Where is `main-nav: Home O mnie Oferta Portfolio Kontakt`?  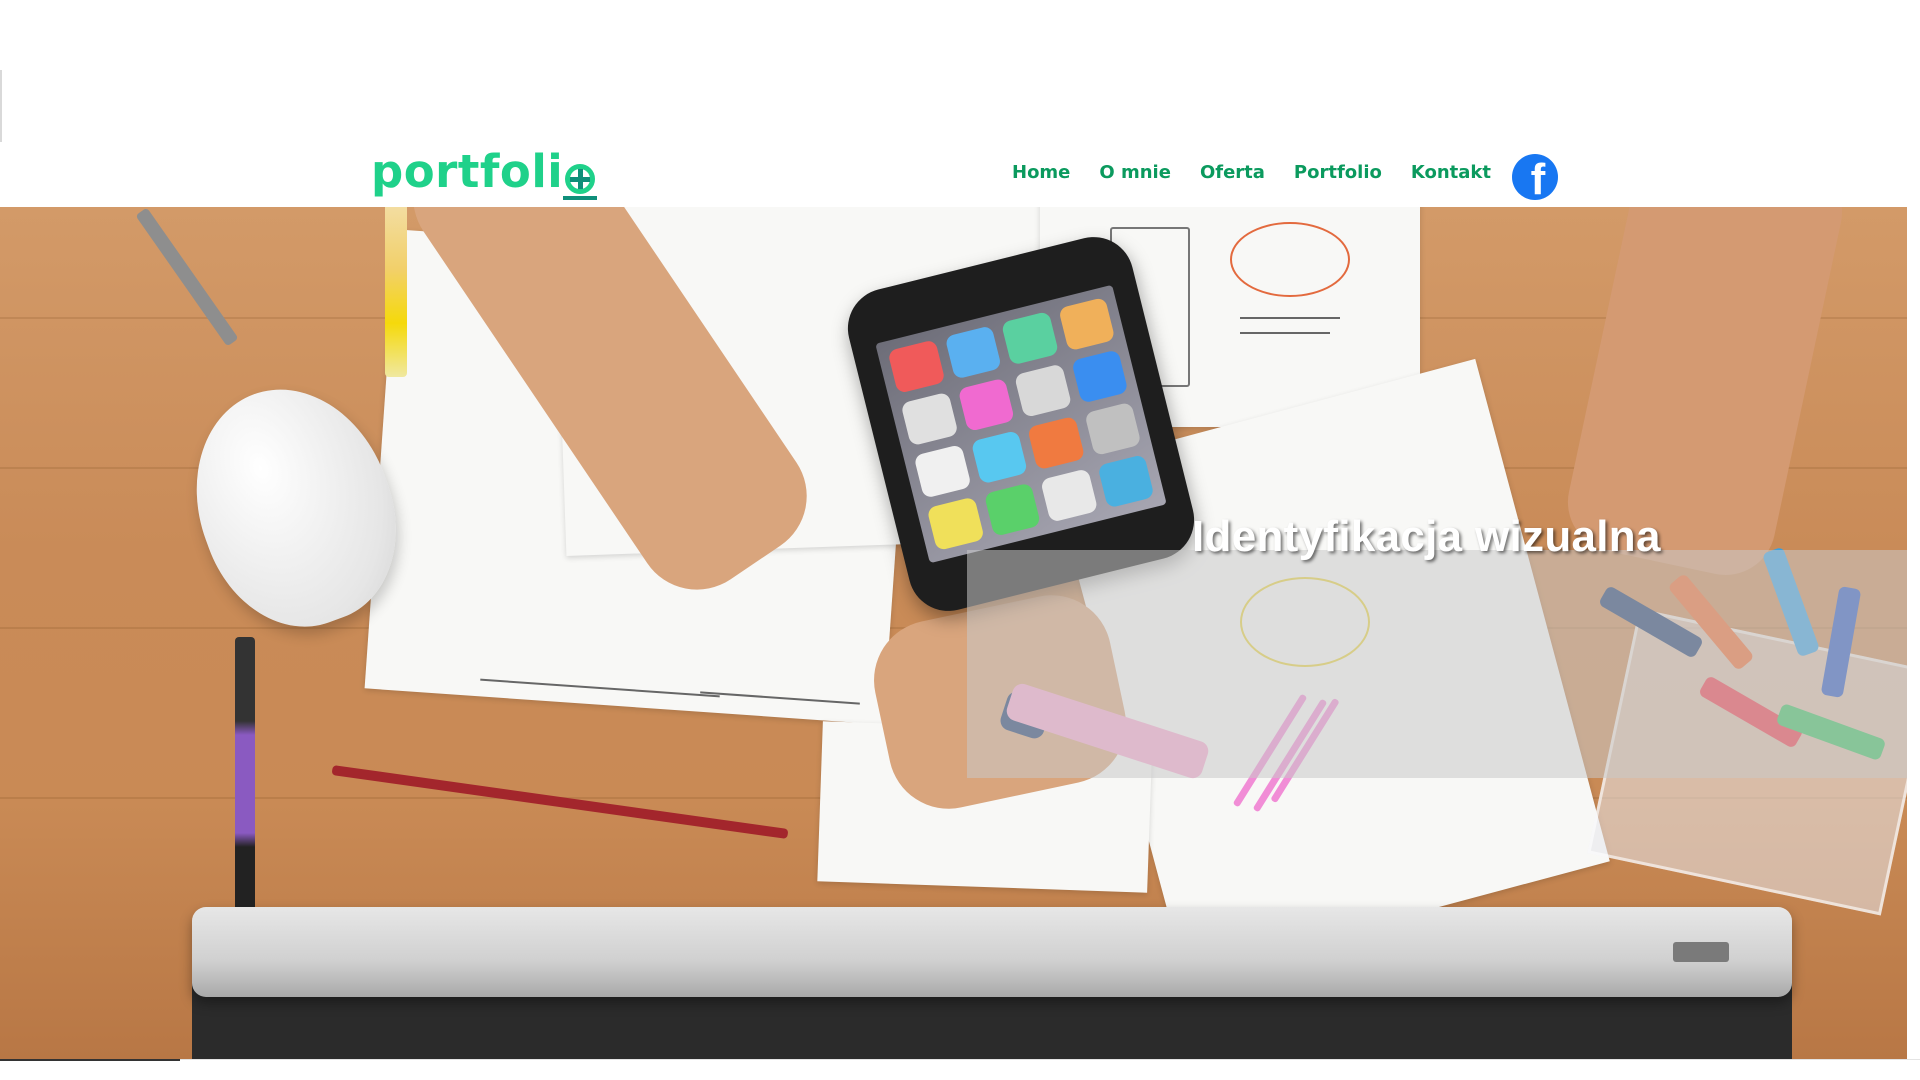 main-nav: Home O mnie Oferta Portfolio Kontakt is located at coordinates (1266, 172).